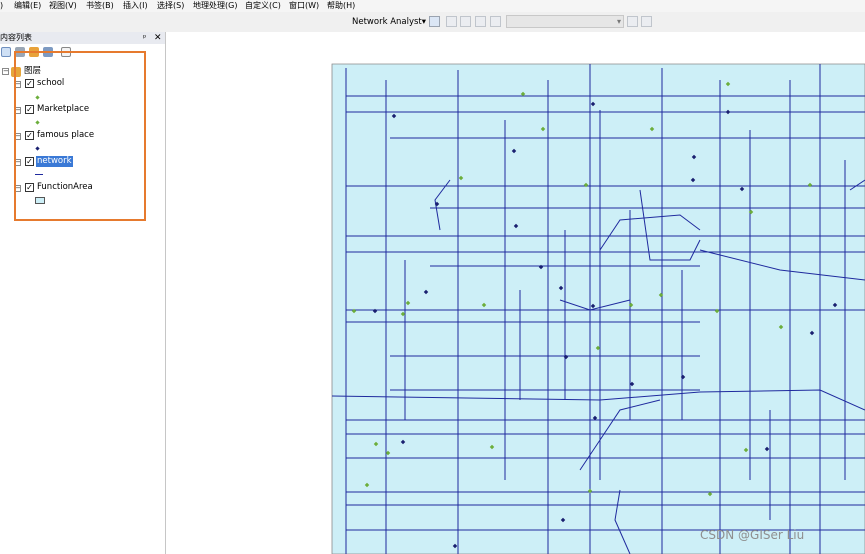 The width and height of the screenshot is (865, 554). Describe the element at coordinates (495, 21) in the screenshot. I see `build-network-icon` at that location.